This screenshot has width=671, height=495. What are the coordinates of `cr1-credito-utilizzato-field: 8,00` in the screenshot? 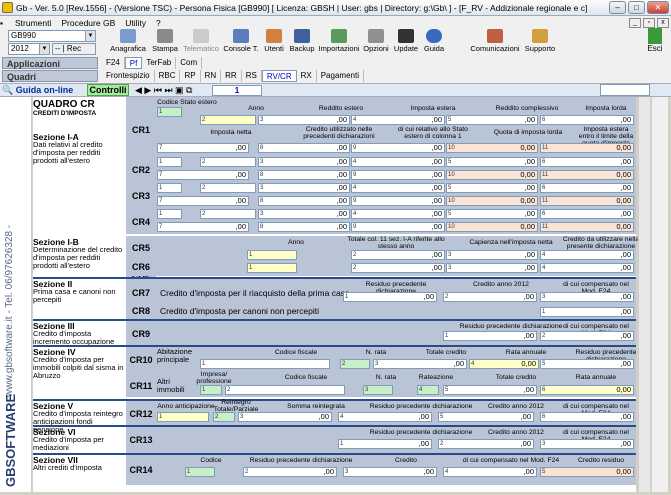 It's located at (304, 148).